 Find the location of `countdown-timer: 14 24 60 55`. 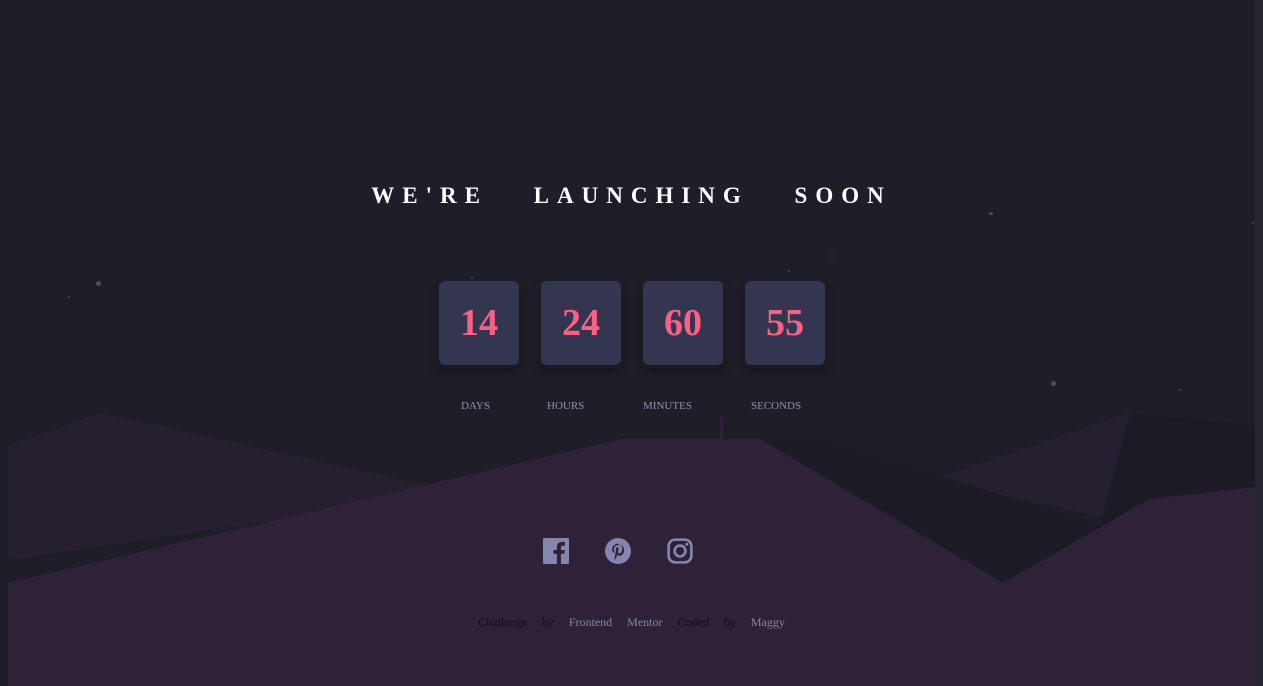

countdown-timer: 14 24 60 55 is located at coordinates (632, 323).